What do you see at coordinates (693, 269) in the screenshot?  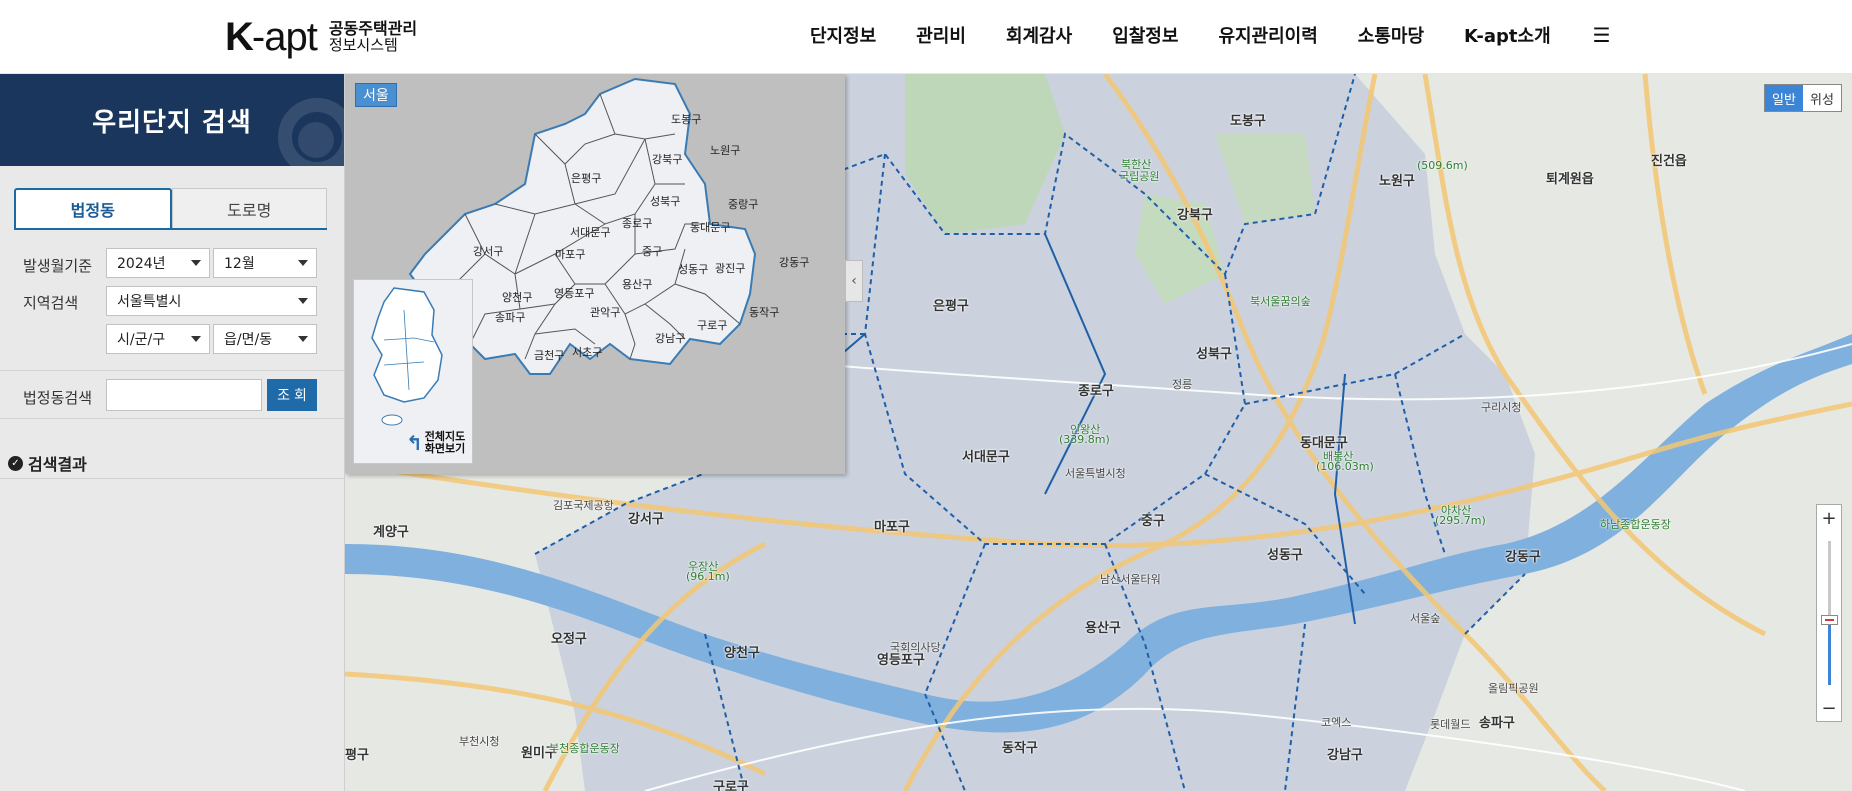 I see `district-seongdong: 성동구` at bounding box center [693, 269].